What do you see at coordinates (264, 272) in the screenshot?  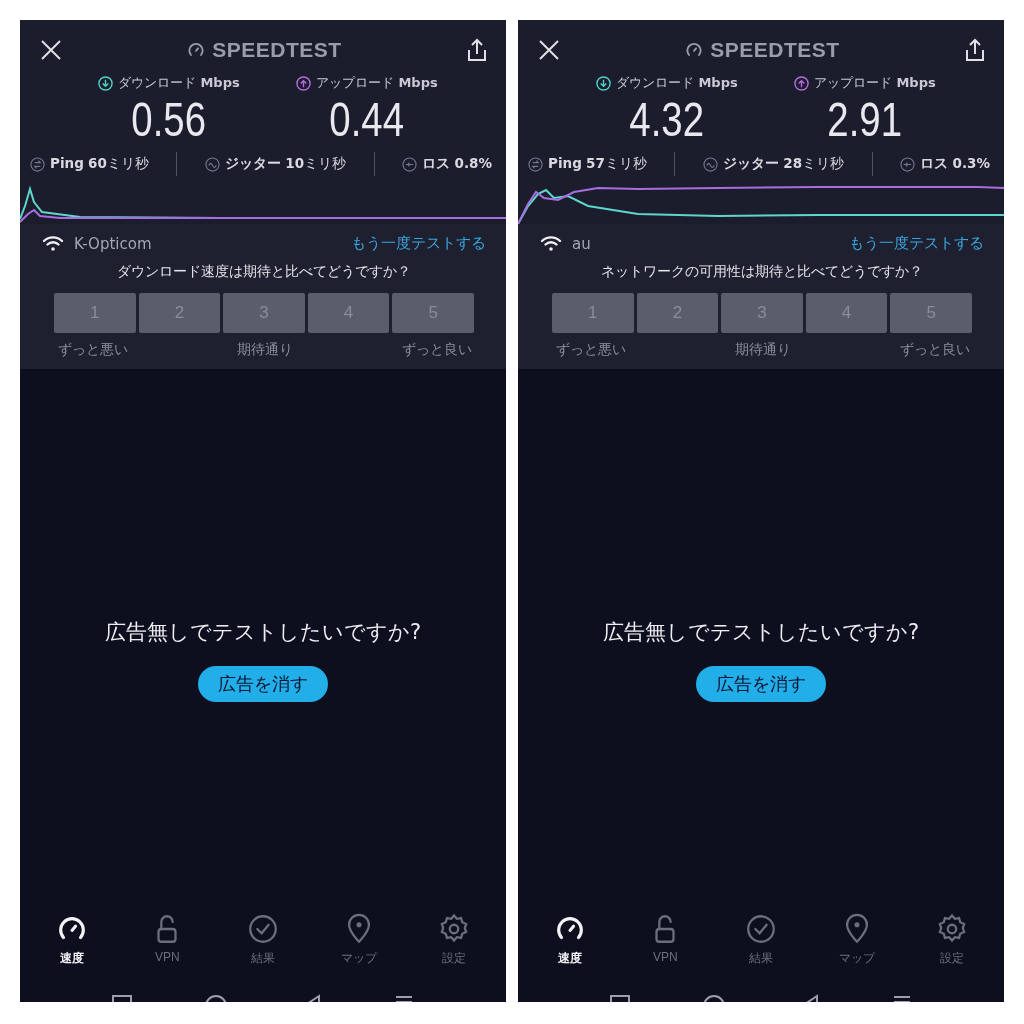 I see `rating-question: ダウンロード速度は期待と比べてどうですか？` at bounding box center [264, 272].